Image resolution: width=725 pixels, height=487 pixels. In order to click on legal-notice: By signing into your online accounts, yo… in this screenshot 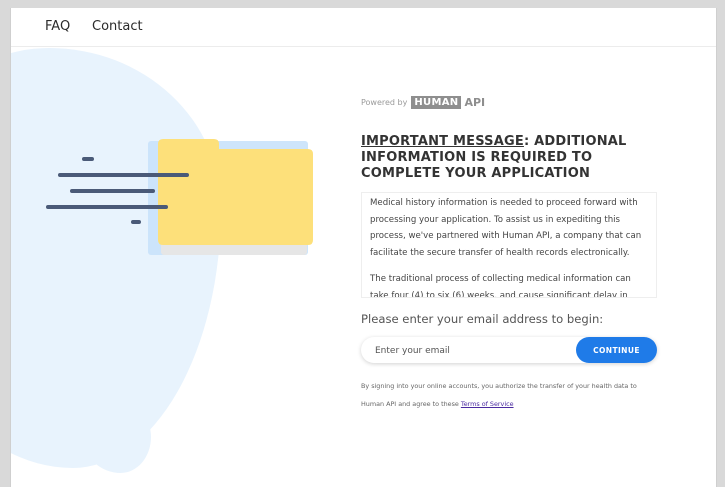, I will do `click(511, 395)`.